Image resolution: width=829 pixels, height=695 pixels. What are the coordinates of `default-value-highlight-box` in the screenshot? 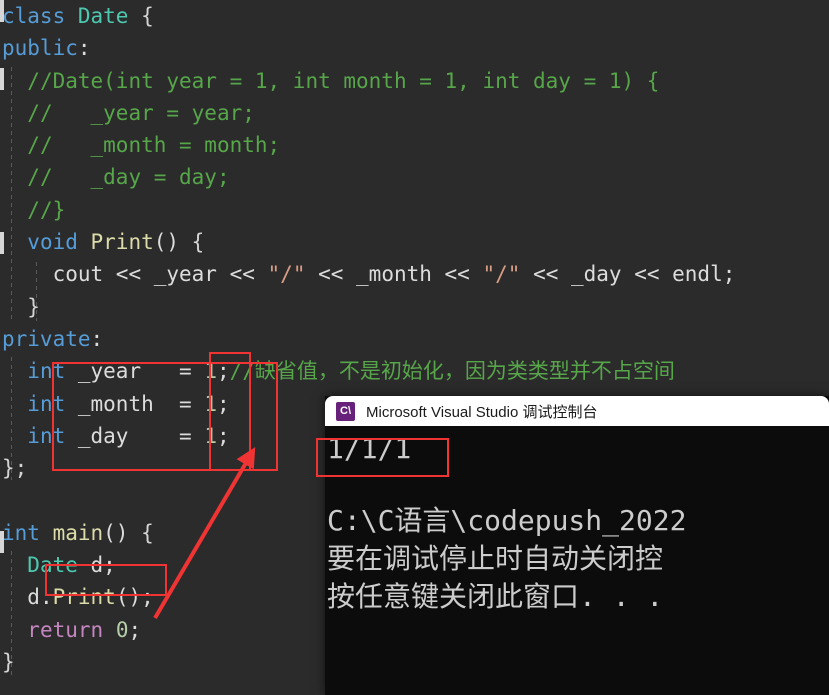 It's located at (230, 411).